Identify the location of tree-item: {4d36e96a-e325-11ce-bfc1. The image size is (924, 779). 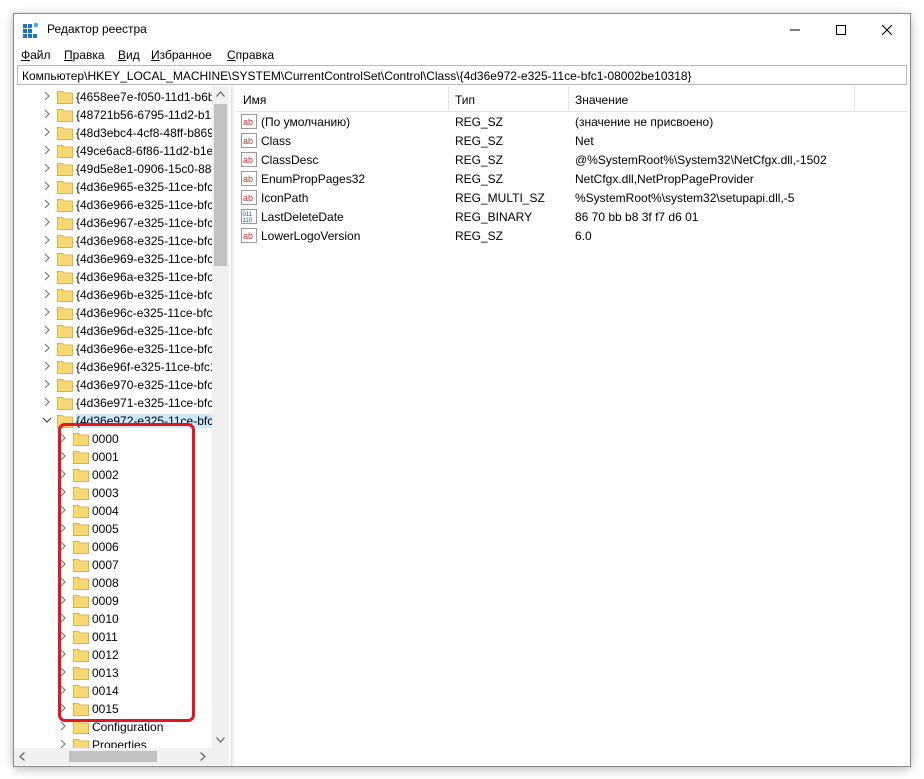
(117, 277).